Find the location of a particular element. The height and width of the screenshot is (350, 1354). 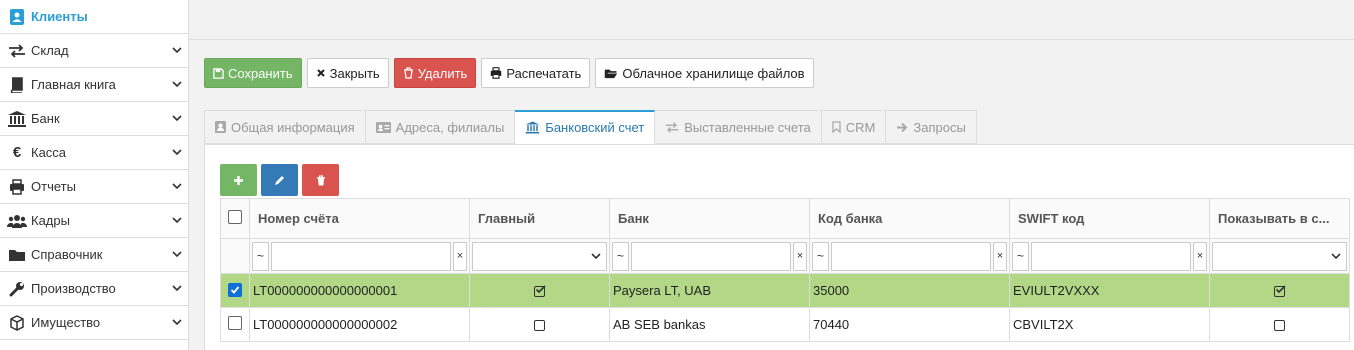

filter-main-select is located at coordinates (539, 256).